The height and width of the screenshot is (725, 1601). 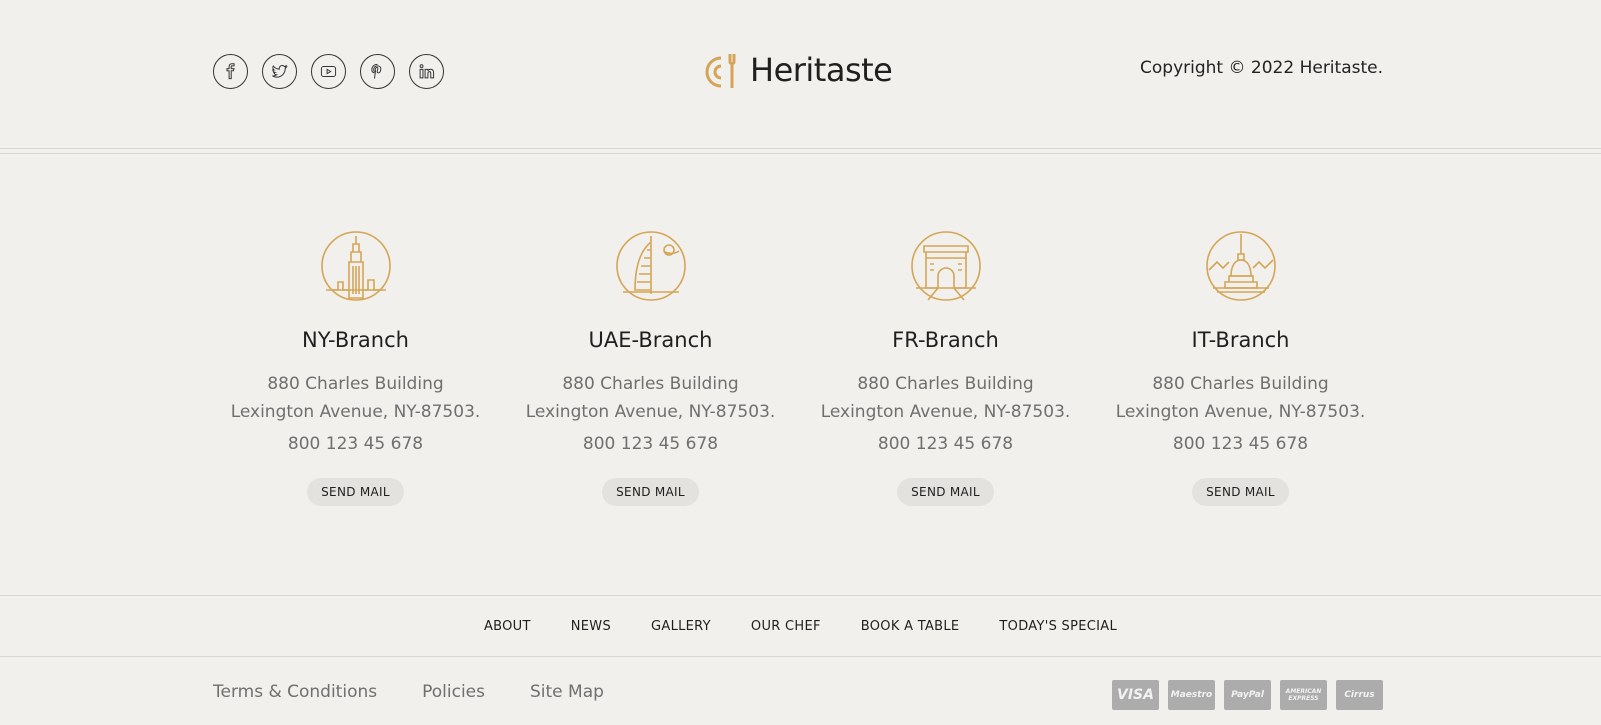 What do you see at coordinates (821, 70) in the screenshot?
I see `brand-name: Heritaste` at bounding box center [821, 70].